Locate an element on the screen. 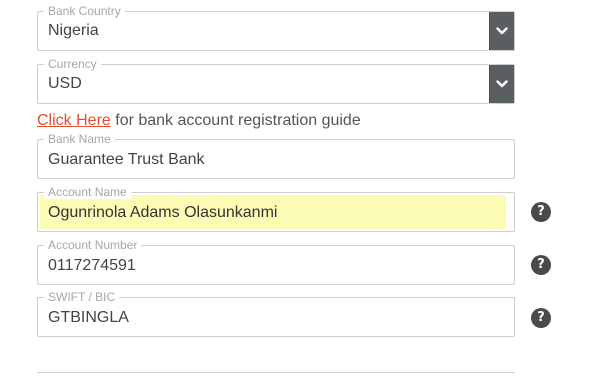  swift-bic-label: SWIFT / BIC is located at coordinates (82, 297).